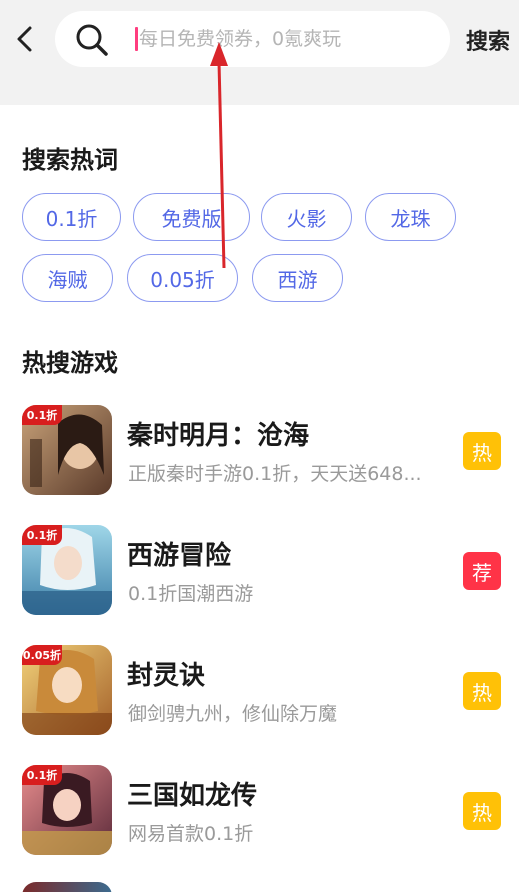 This screenshot has width=519, height=892. What do you see at coordinates (192, 796) in the screenshot?
I see `game-title: 三国如龙传` at bounding box center [192, 796].